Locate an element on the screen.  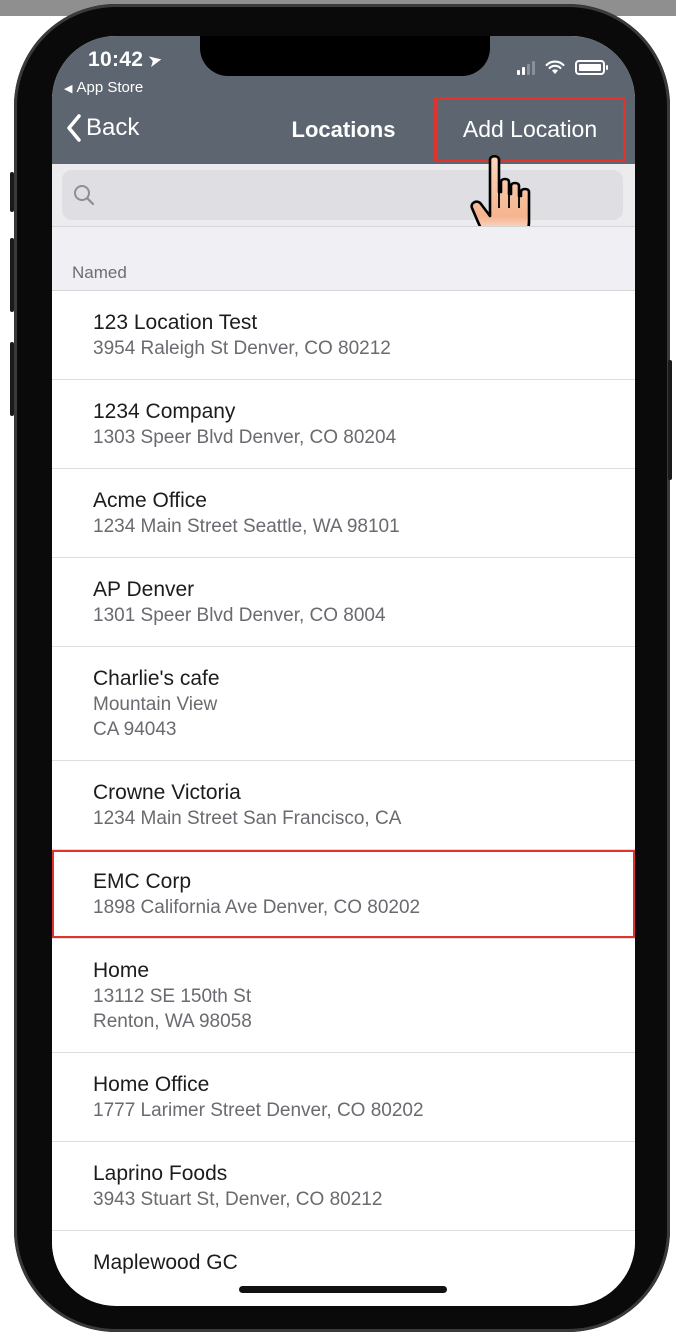
location-address-line: Mountain View is located at coordinates (155, 704).